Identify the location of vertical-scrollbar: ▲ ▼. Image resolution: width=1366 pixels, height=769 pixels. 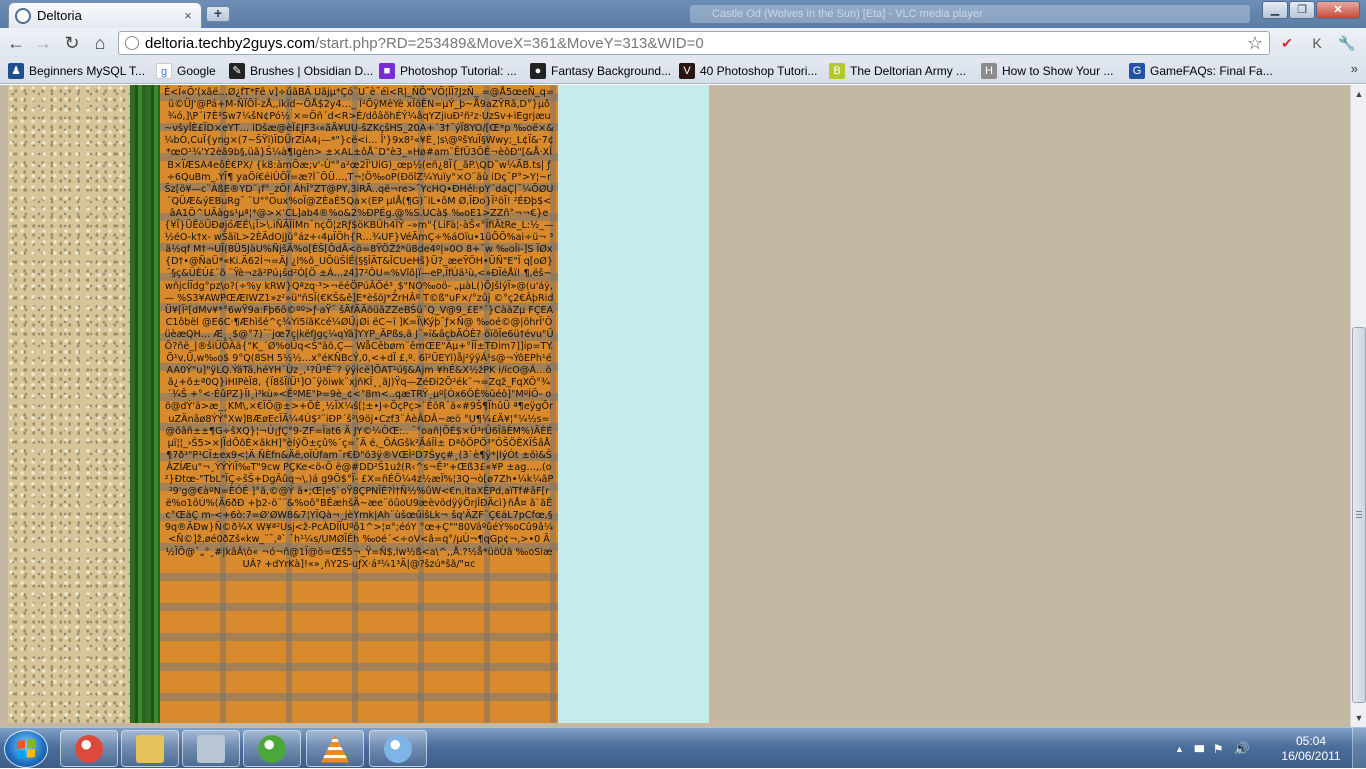
(1358, 406).